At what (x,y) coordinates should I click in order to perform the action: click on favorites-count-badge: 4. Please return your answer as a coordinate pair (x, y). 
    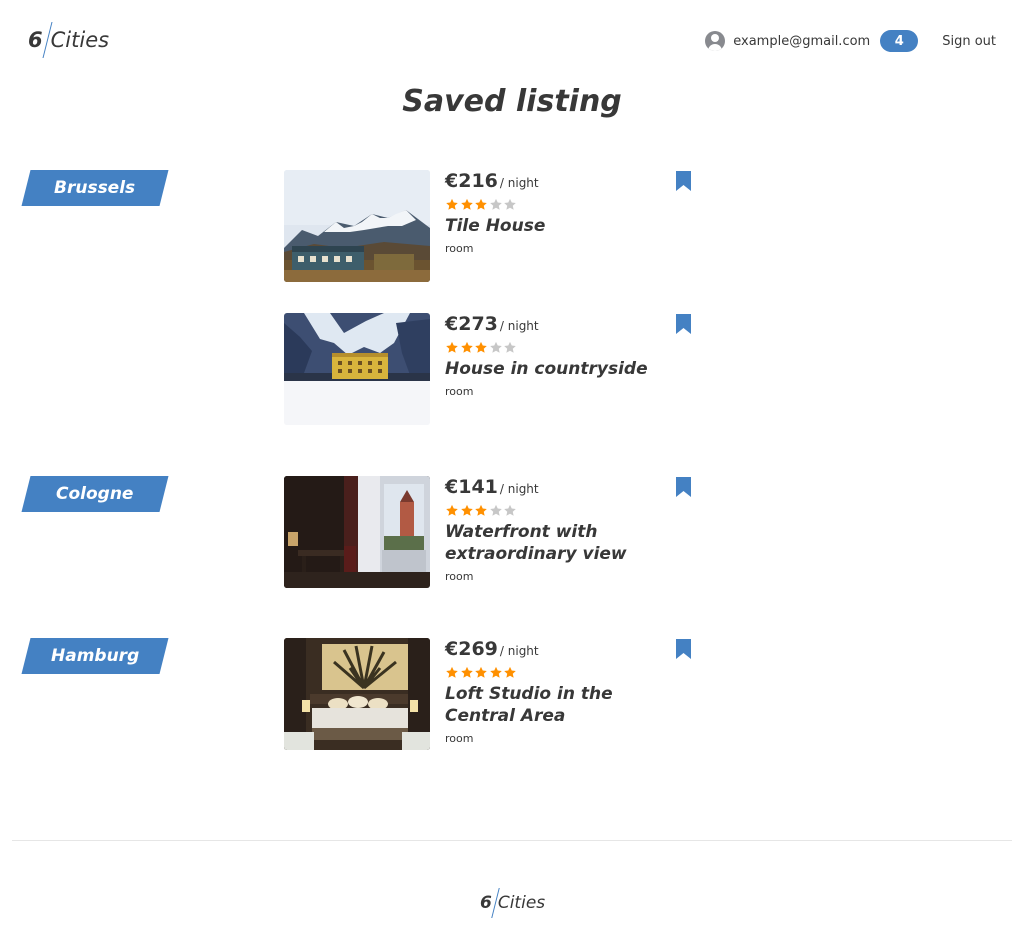
    Looking at the image, I should click on (899, 41).